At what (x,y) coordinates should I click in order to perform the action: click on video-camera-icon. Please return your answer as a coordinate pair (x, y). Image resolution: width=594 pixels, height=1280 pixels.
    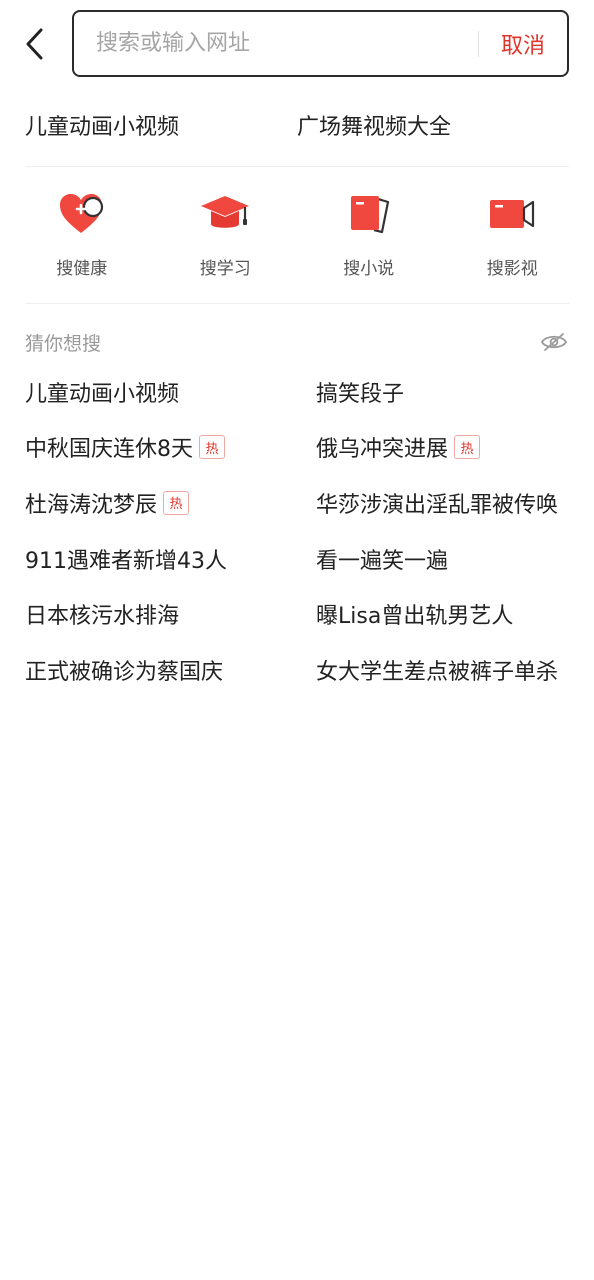
    Looking at the image, I should click on (512, 214).